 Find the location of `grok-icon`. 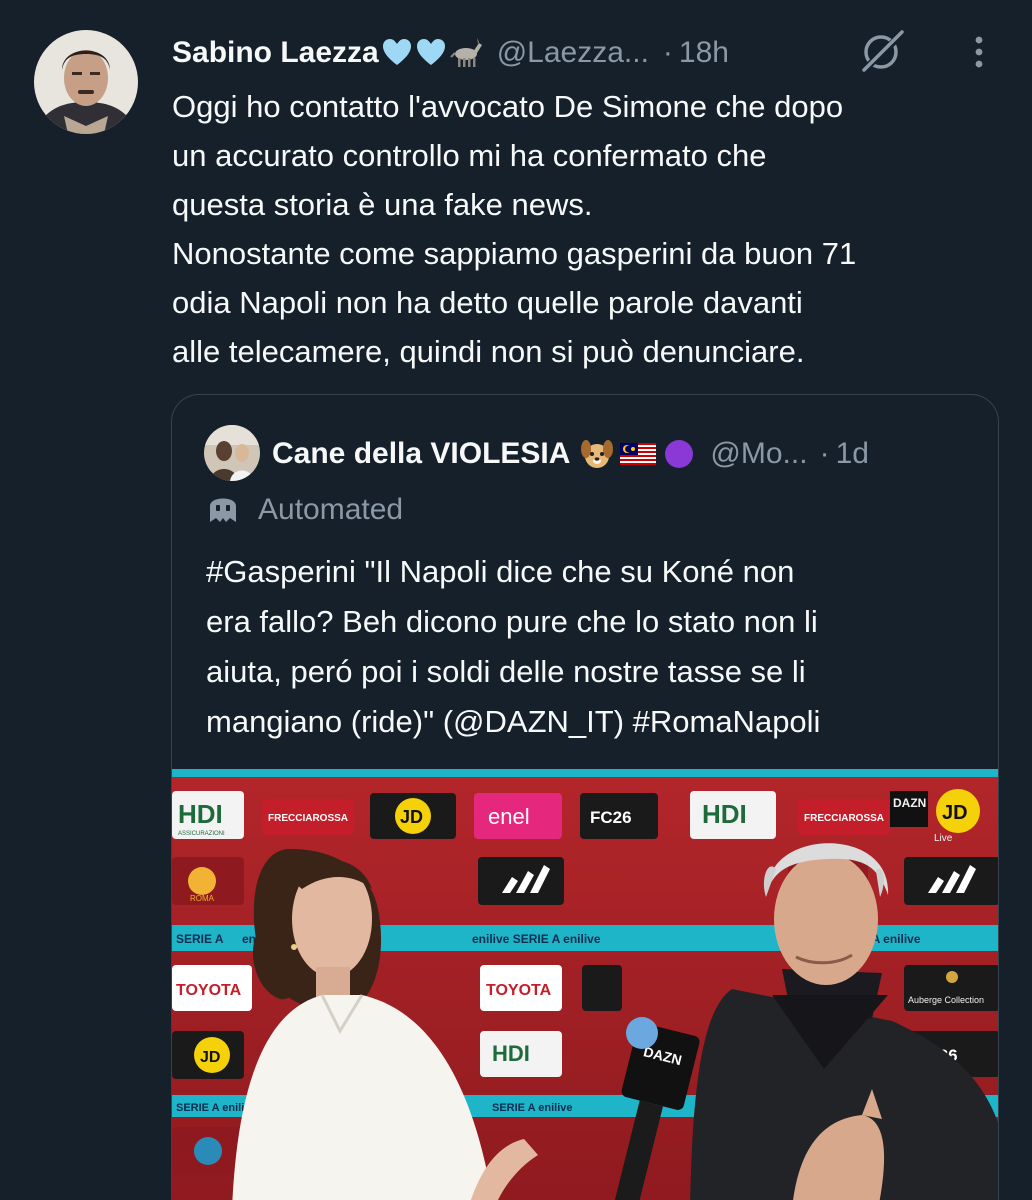

grok-icon is located at coordinates (883, 51).